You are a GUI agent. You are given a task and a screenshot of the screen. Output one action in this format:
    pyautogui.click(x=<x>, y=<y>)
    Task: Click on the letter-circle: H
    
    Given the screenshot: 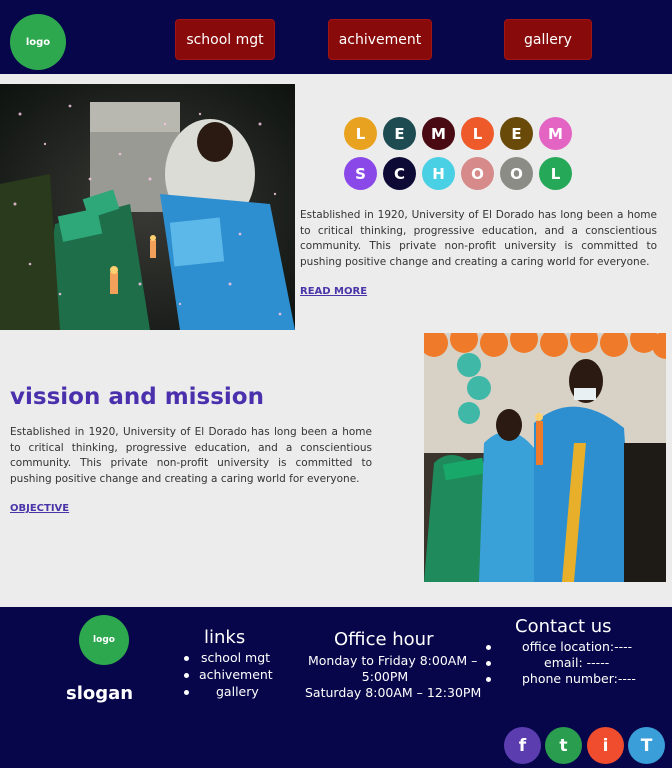 What is the action you would take?
    pyautogui.click(x=438, y=173)
    